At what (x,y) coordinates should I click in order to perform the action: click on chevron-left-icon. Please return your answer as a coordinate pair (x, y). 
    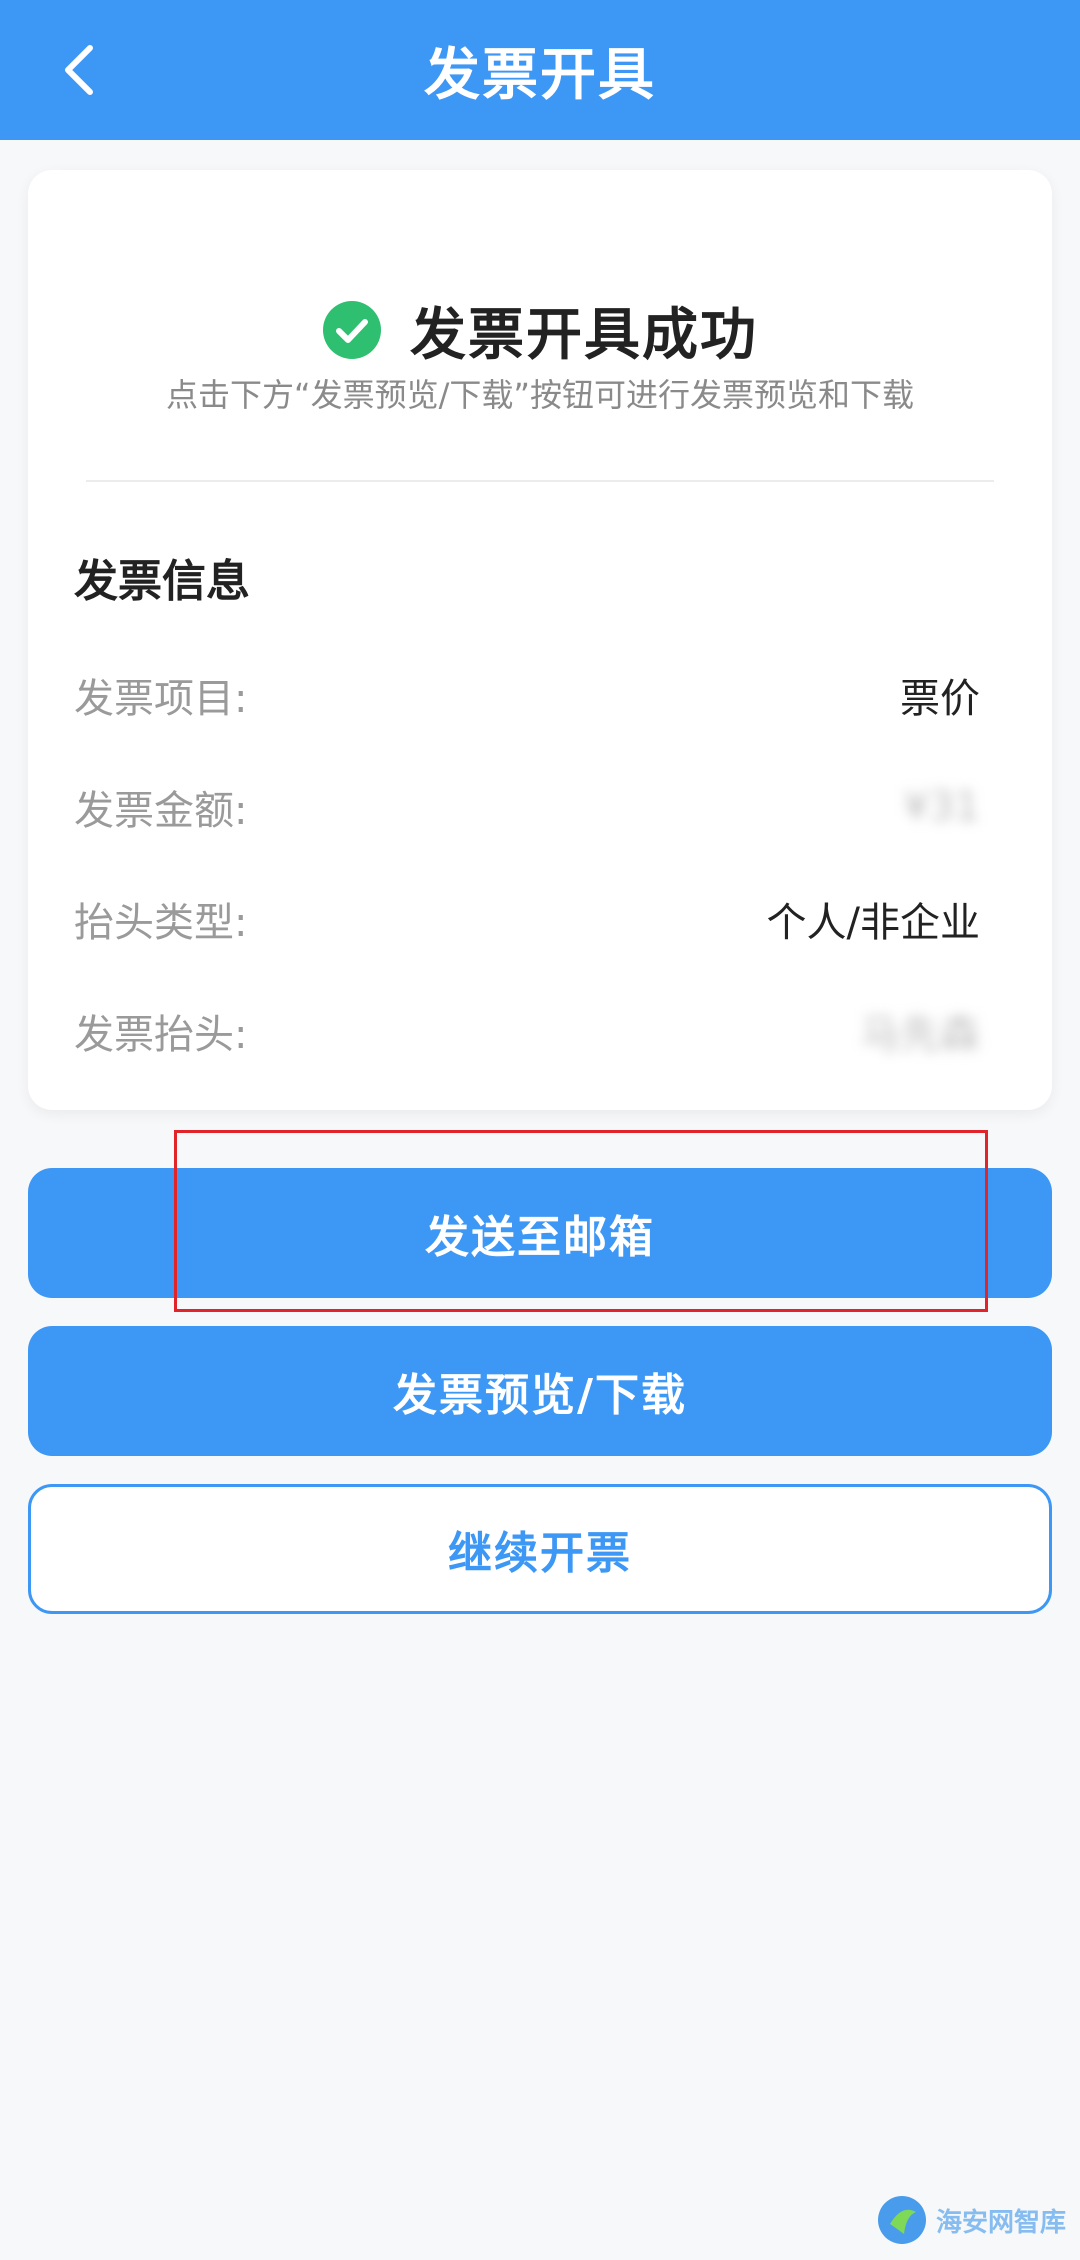
    Looking at the image, I should click on (79, 70).